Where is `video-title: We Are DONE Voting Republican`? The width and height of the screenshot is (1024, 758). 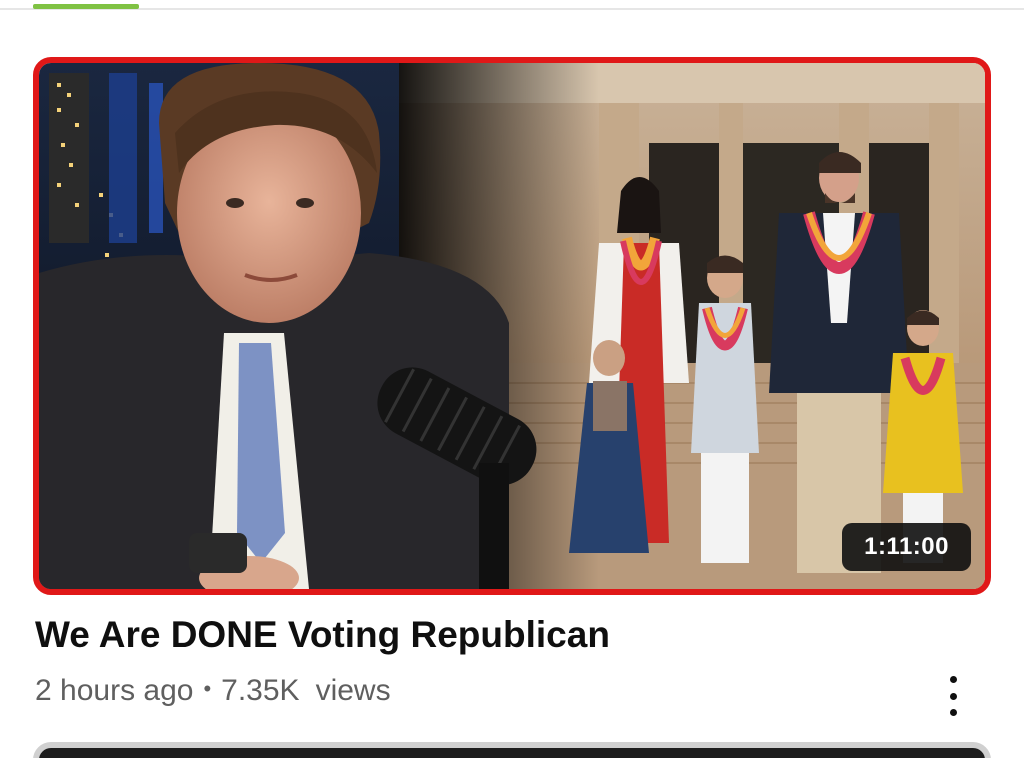 video-title: We Are DONE Voting Republican is located at coordinates (322, 635).